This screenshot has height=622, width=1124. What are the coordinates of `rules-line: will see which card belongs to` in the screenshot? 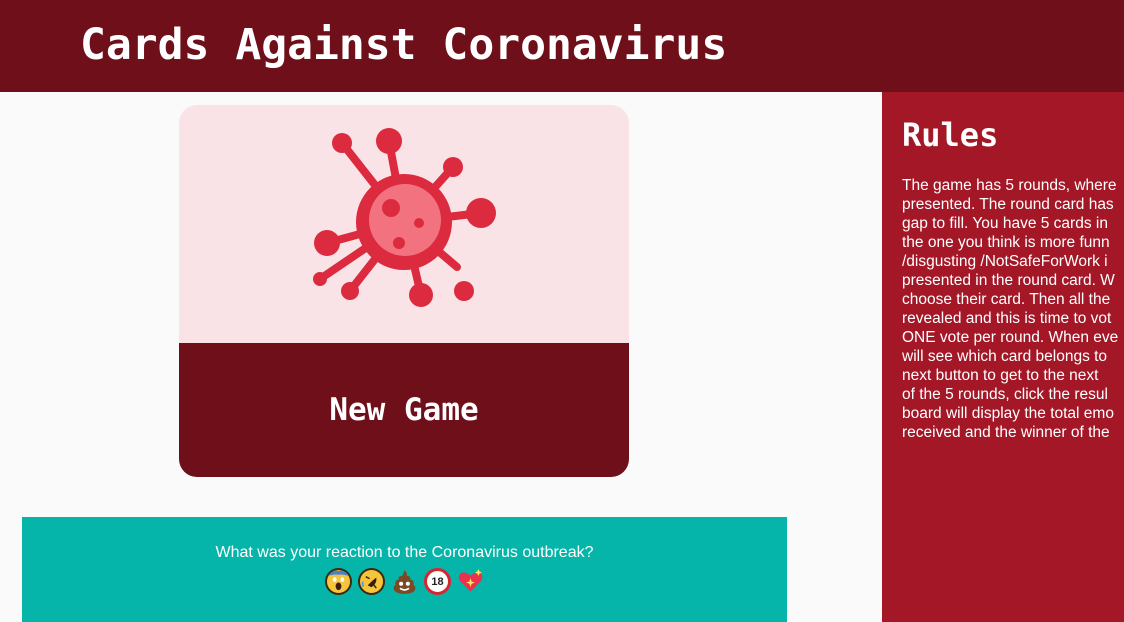 It's located at (1005, 356).